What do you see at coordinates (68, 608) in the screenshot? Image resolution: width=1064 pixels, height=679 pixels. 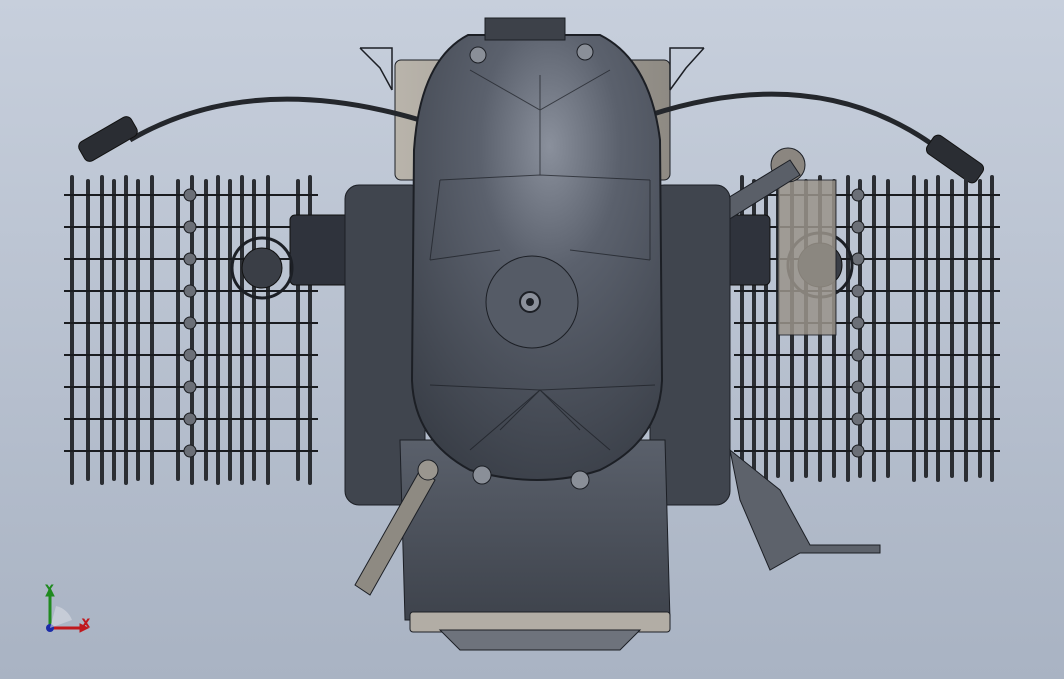 I see `coordinate-triad: X Y` at bounding box center [68, 608].